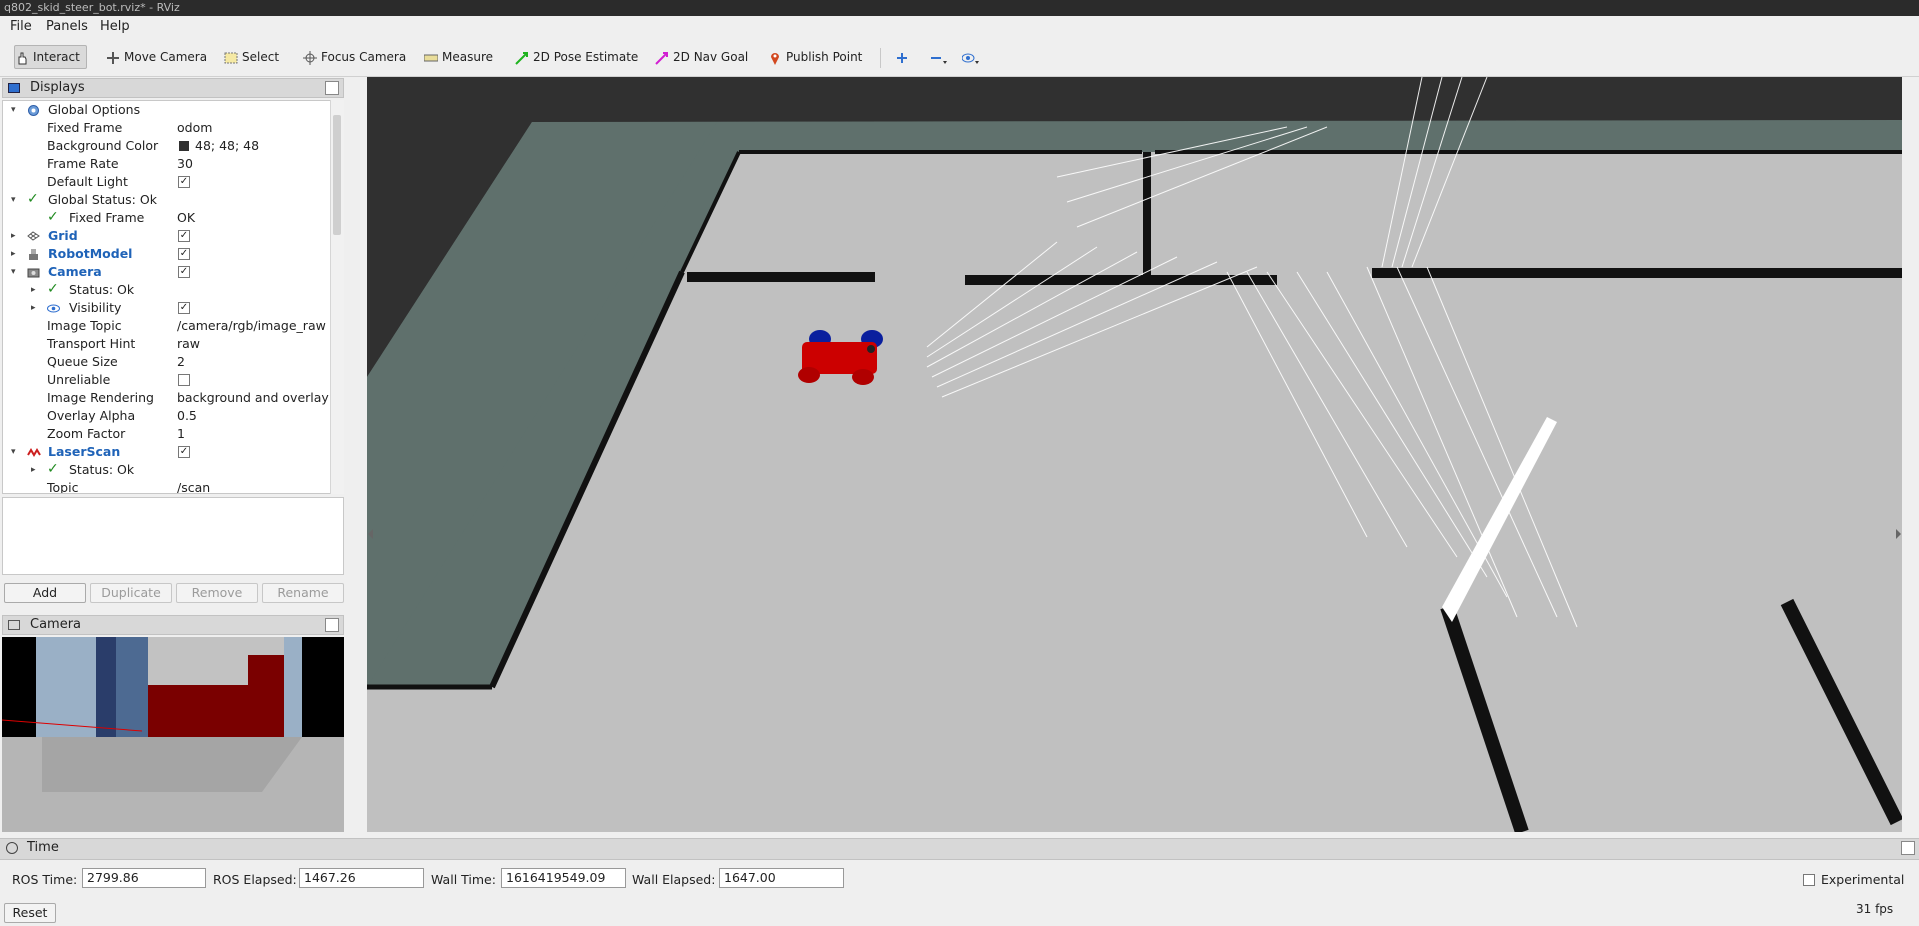 The image size is (1919, 926). Describe the element at coordinates (167, 128) in the screenshot. I see `tree-row-fixed-frame: Fixed Frame odom` at that location.